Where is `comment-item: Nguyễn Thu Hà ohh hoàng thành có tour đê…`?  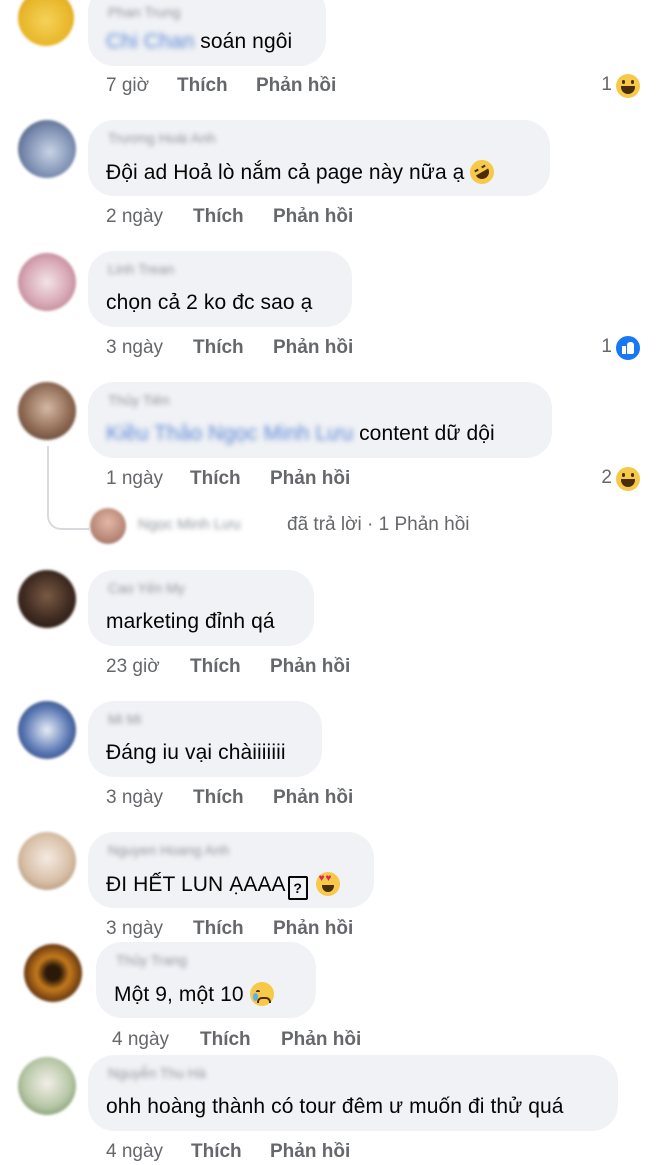 comment-item: Nguyễn Thu Hà ohh hoàng thành có tour đê… is located at coordinates (330, 1108).